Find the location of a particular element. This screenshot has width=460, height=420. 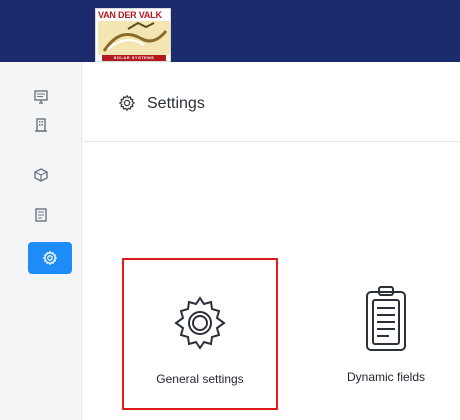

clipboard-icon is located at coordinates (386, 318).